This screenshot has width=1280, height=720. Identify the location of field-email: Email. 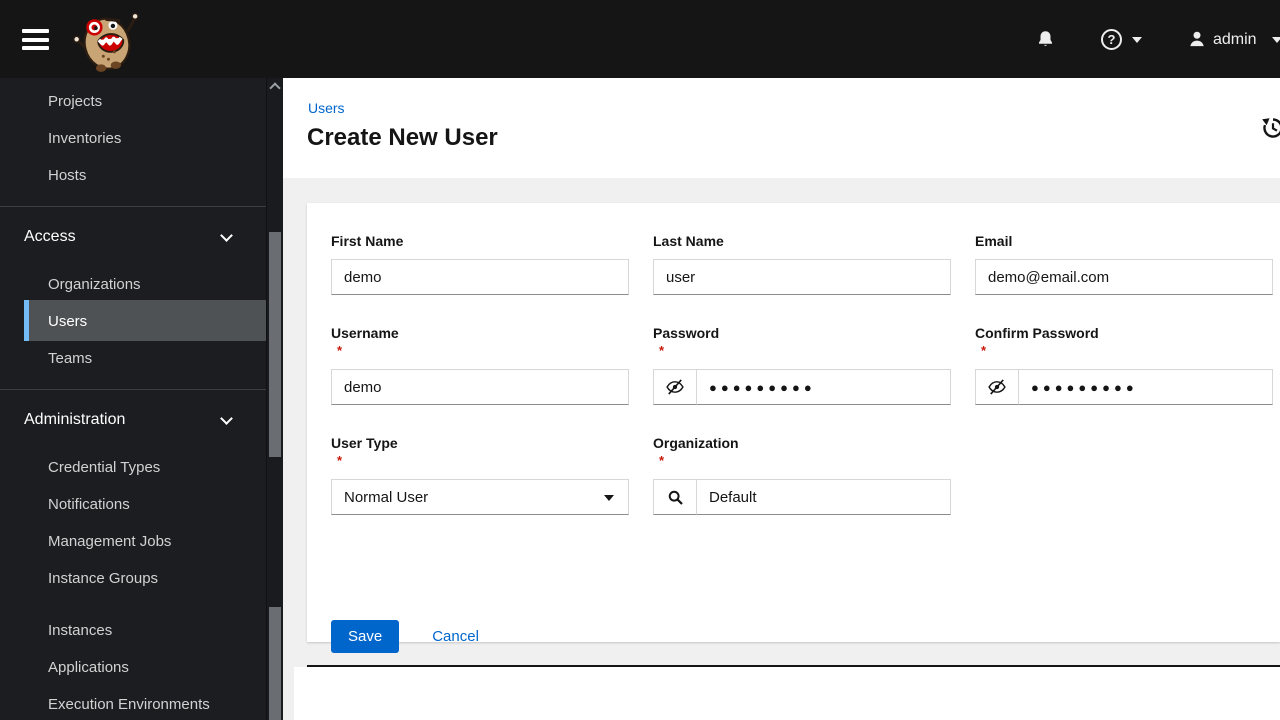
(1124, 264).